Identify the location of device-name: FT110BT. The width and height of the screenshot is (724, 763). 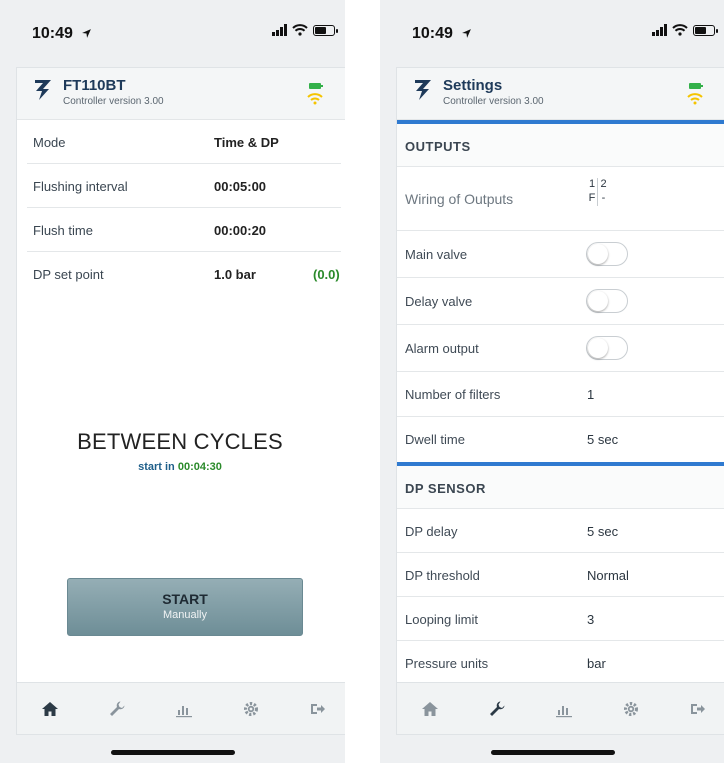
(94, 85).